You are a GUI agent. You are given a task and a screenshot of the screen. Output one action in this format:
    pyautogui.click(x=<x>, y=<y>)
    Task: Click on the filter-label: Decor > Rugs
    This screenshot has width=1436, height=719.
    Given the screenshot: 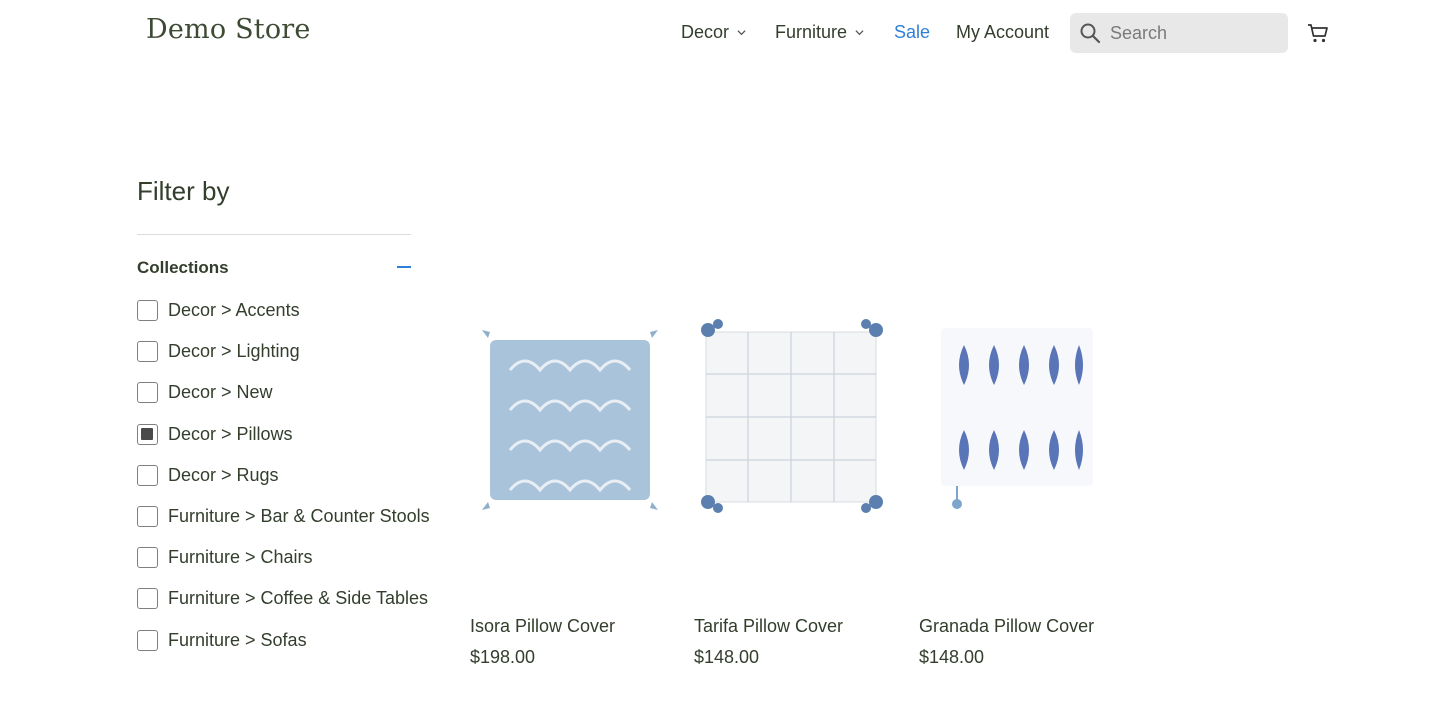 What is the action you would take?
    pyautogui.click(x=223, y=474)
    